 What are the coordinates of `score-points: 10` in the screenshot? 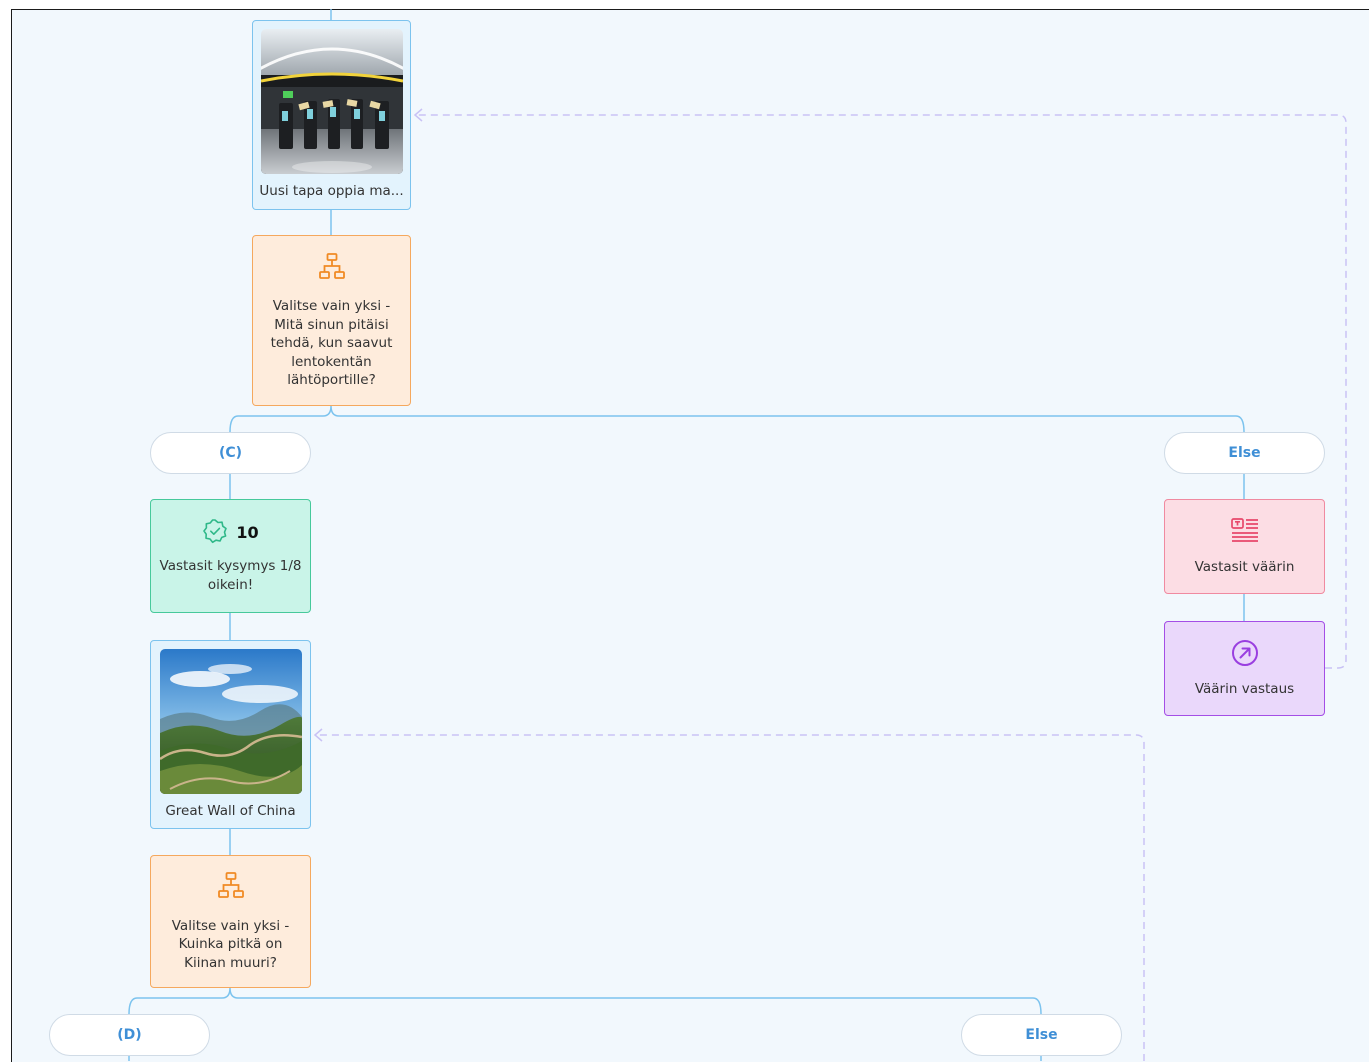 It's located at (247, 533).